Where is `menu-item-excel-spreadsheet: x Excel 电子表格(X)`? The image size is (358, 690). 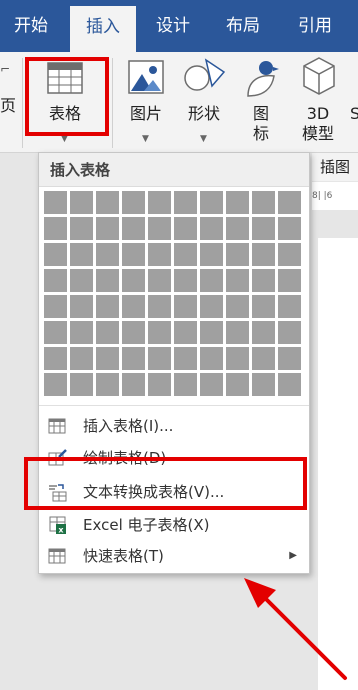 menu-item-excel-spreadsheet: x Excel 电子表格(X) is located at coordinates (174, 525).